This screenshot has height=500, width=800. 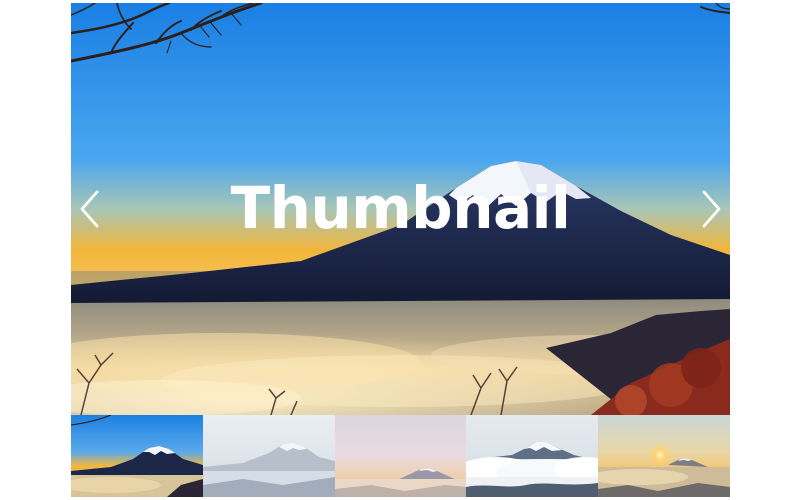 I want to click on chevron-right-icon, so click(x=711, y=209).